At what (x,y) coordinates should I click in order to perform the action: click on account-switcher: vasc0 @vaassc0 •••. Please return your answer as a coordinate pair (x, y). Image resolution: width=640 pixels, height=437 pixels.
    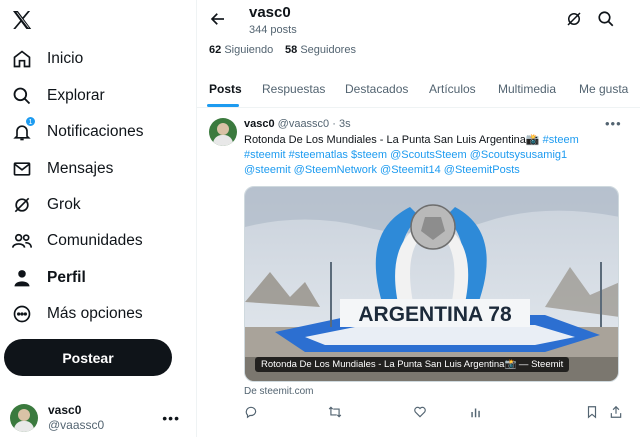
    Looking at the image, I should click on (98, 418).